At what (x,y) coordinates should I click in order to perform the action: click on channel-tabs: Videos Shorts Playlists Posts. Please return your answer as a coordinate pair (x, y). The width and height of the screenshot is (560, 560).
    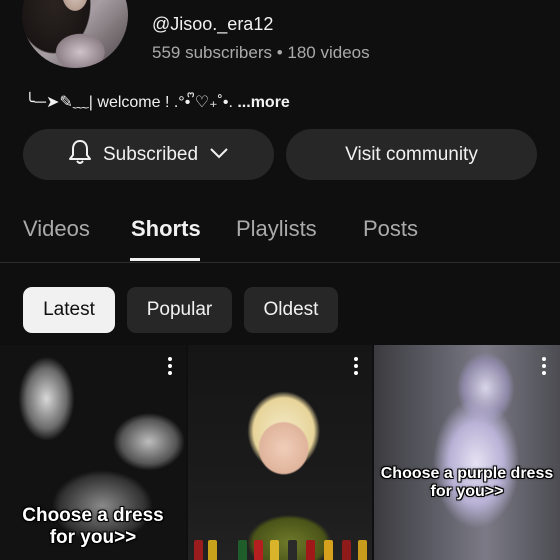
    Looking at the image, I should click on (280, 236).